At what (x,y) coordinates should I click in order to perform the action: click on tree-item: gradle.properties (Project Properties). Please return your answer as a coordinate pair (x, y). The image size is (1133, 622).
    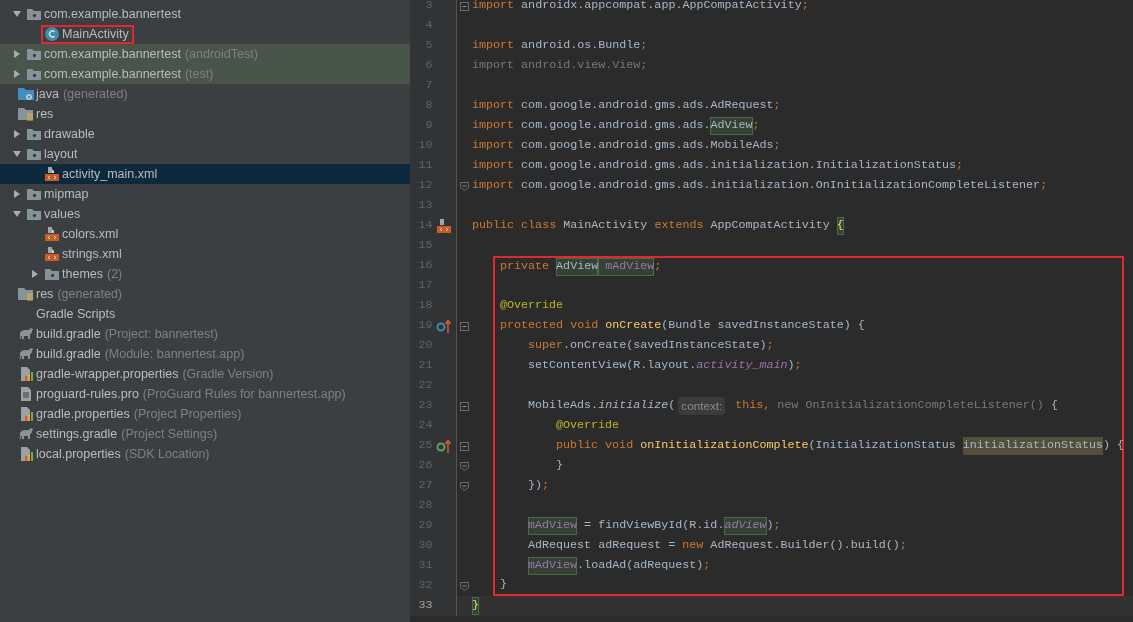
    Looking at the image, I should click on (205, 414).